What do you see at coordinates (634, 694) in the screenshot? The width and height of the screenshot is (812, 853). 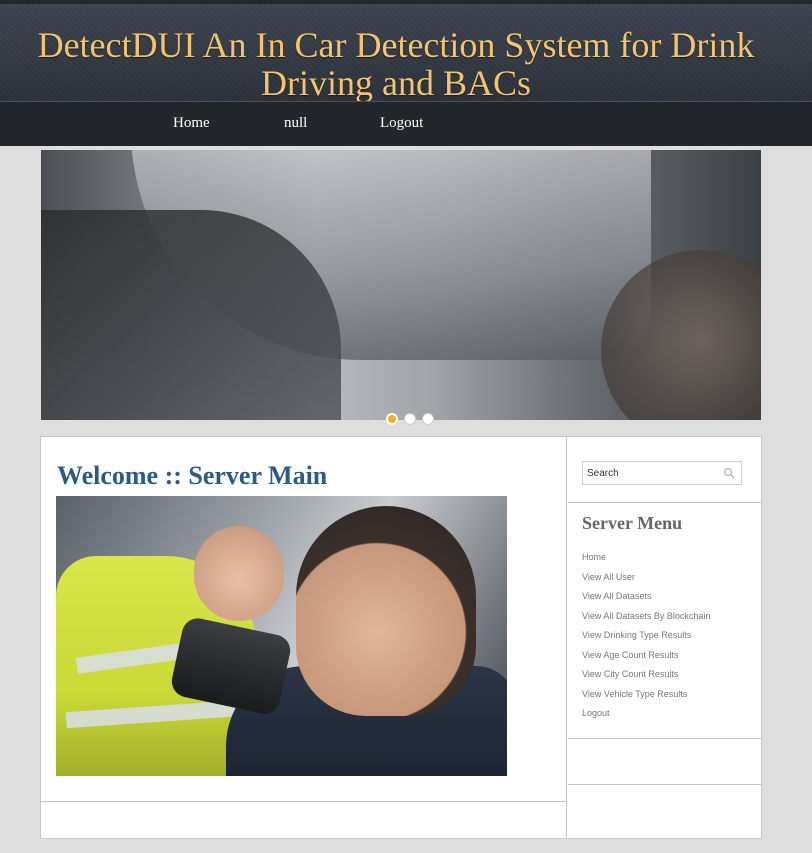 I see `menu-link-vehicle-type-results: View Vehicle Type Results` at bounding box center [634, 694].